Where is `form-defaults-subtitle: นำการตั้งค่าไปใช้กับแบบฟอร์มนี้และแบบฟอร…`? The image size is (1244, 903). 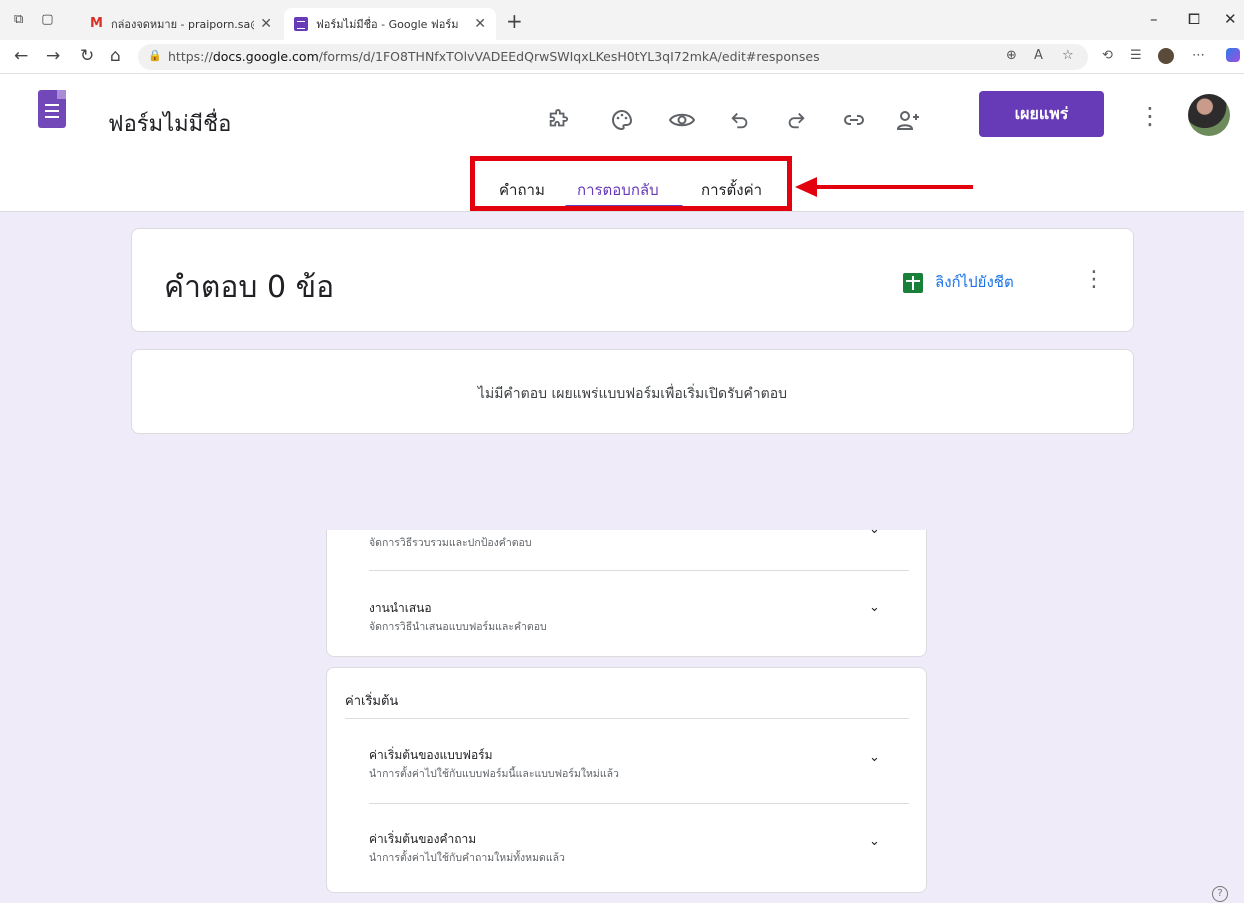
form-defaults-subtitle: นำการตั้งค่าไปใช้กับแบบฟอร์มนี้และแบบฟอร… is located at coordinates (494, 774).